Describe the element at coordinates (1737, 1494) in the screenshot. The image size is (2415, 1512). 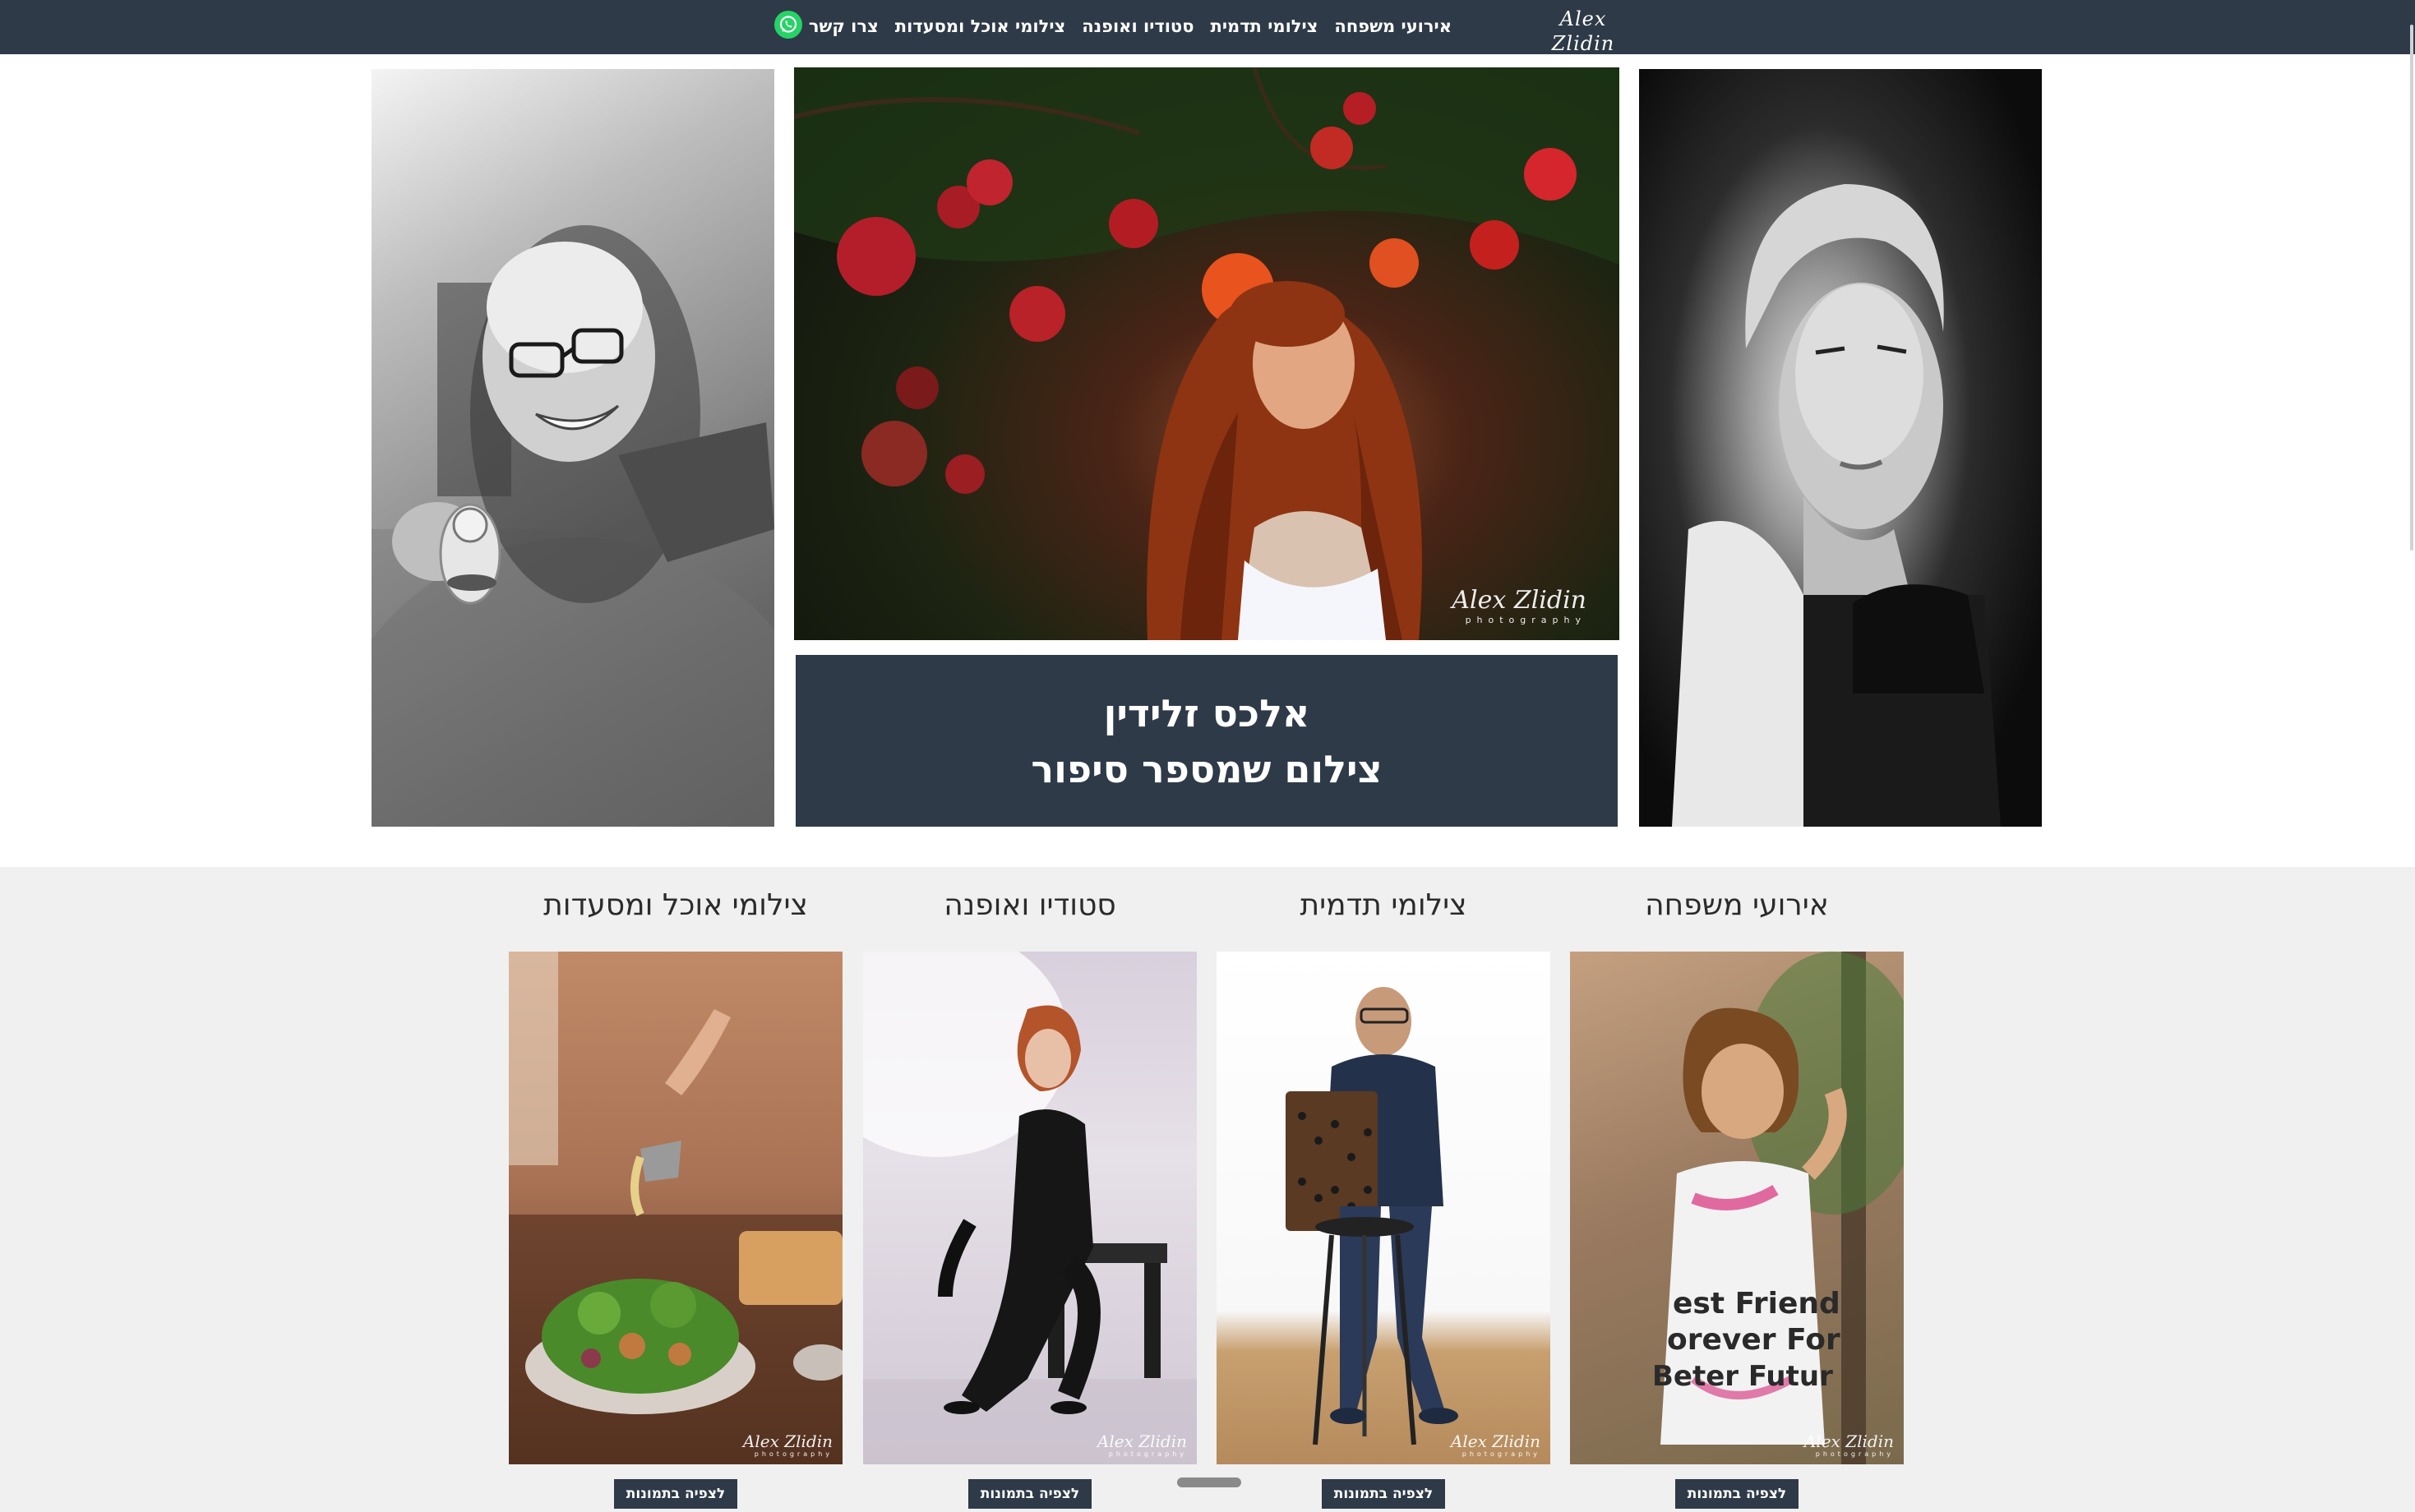
I see `view-photos-button-family: לצפיה בתמונות` at that location.